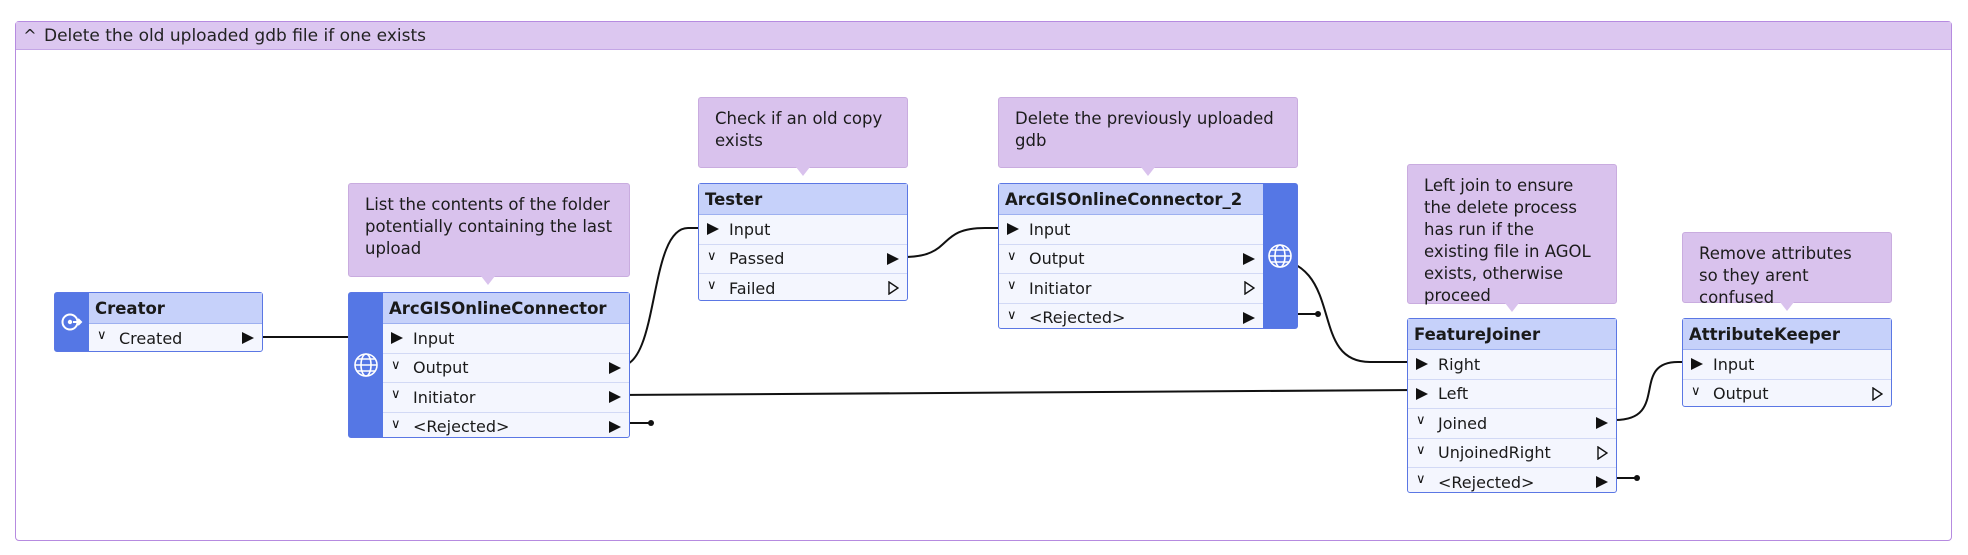  I want to click on port-label: Passed, so click(757, 259).